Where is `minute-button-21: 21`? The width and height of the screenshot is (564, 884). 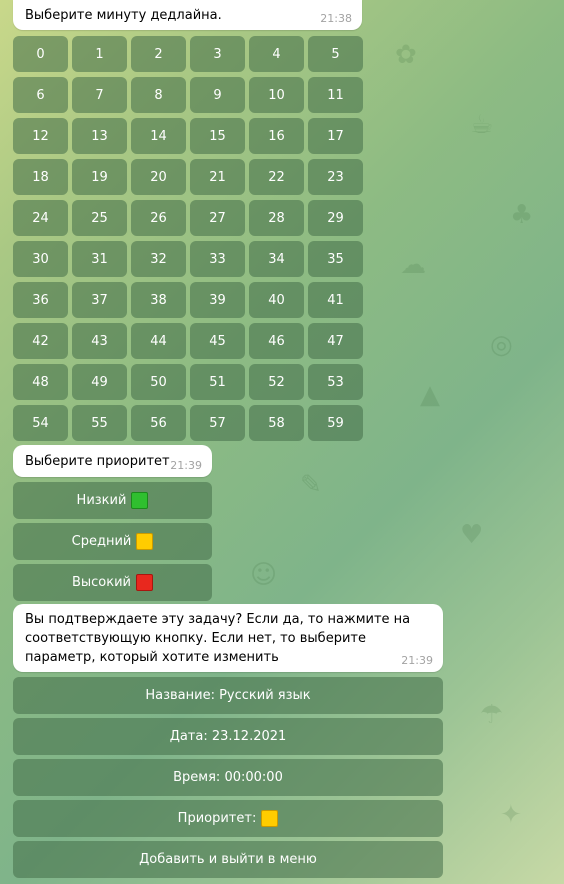 minute-button-21: 21 is located at coordinates (217, 177).